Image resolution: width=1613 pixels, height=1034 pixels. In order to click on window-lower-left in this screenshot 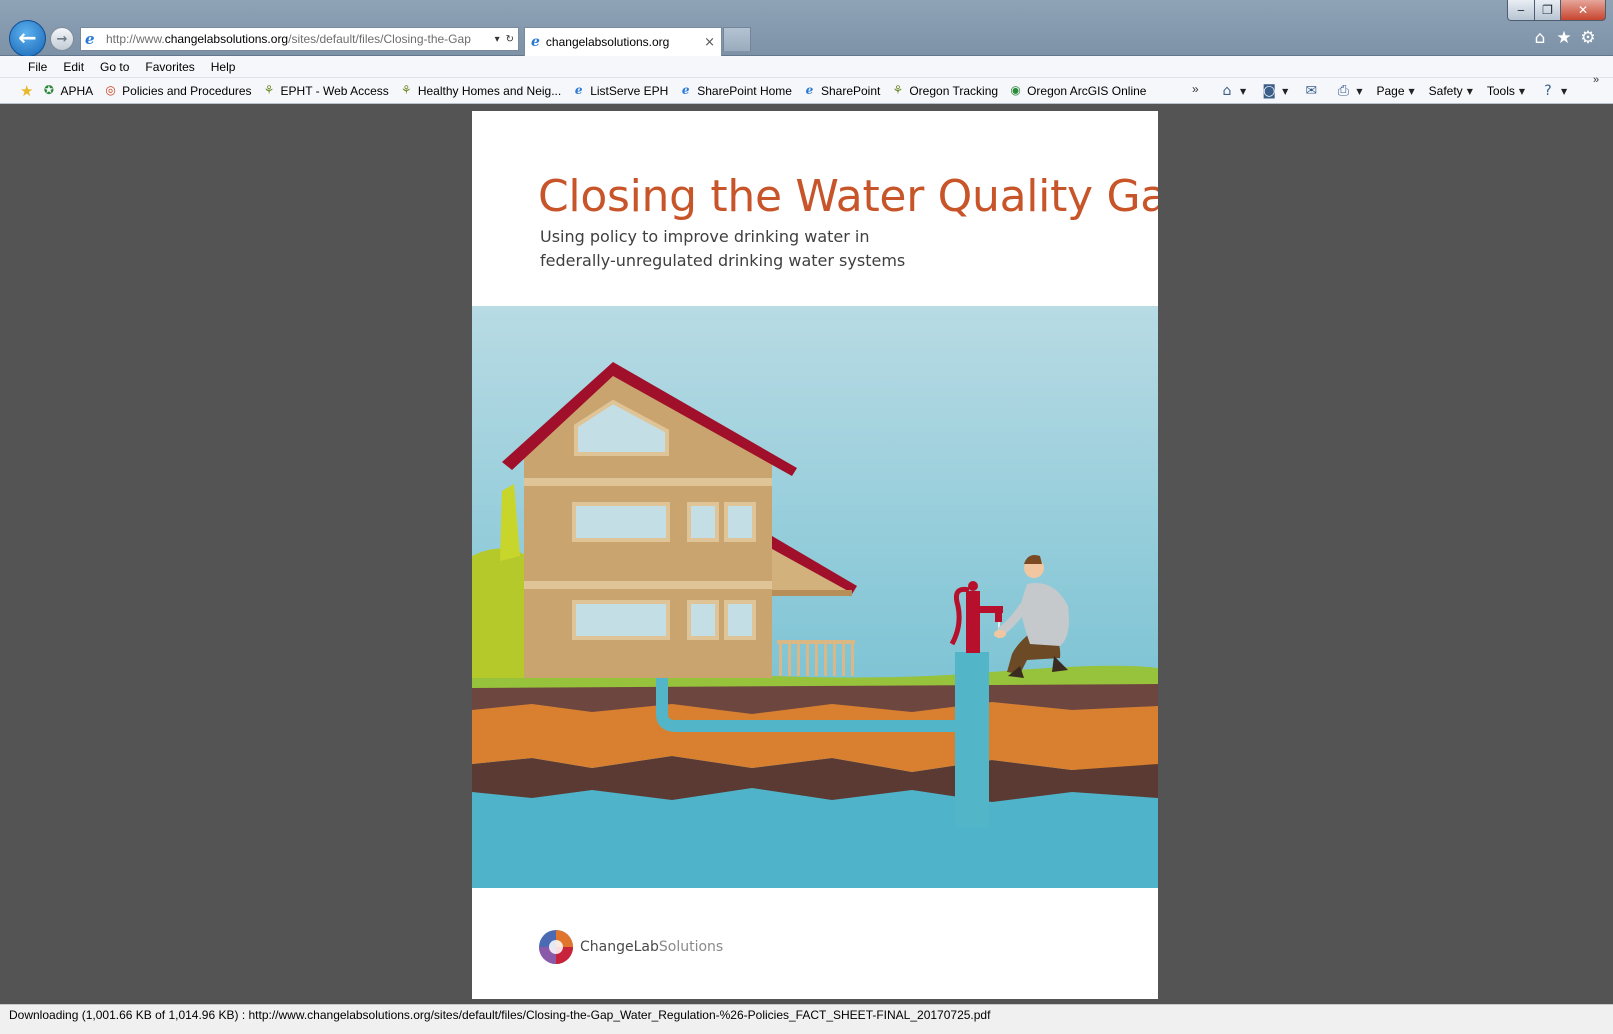, I will do `click(621, 620)`.